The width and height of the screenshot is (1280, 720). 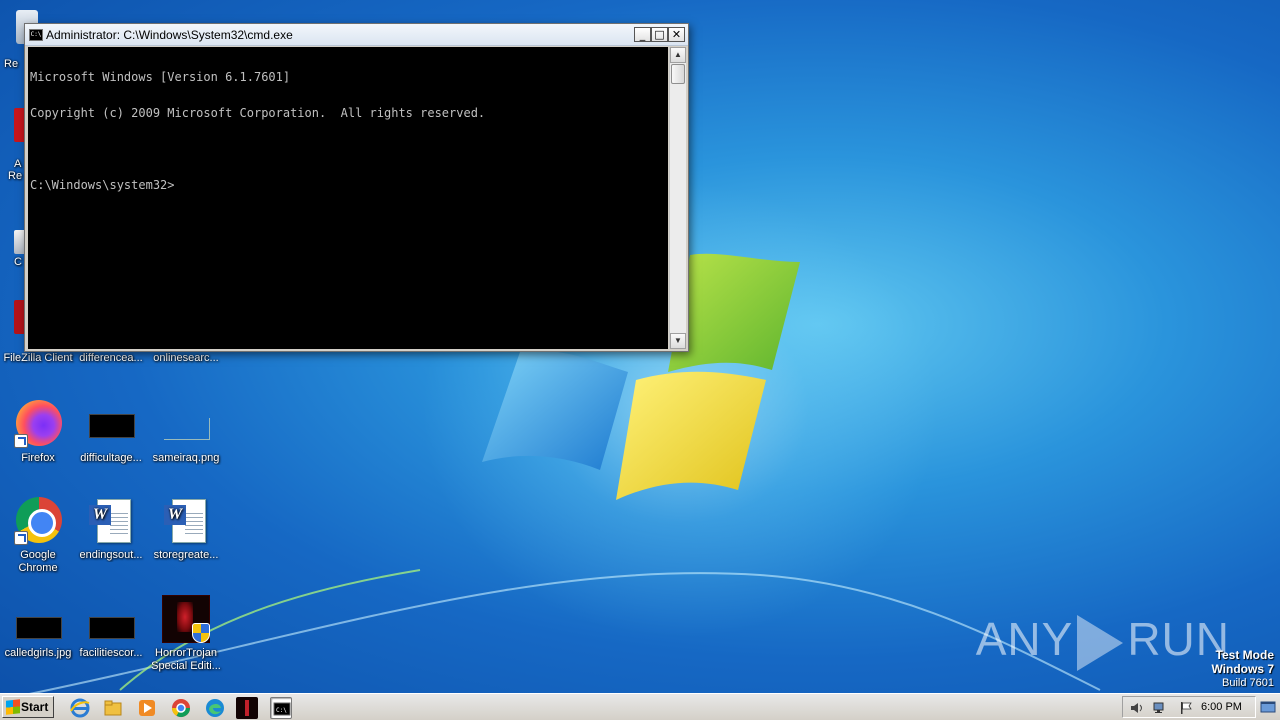 I want to click on desktop-icon-calledgirls: calledgirls.jpg, so click(x=38, y=627).